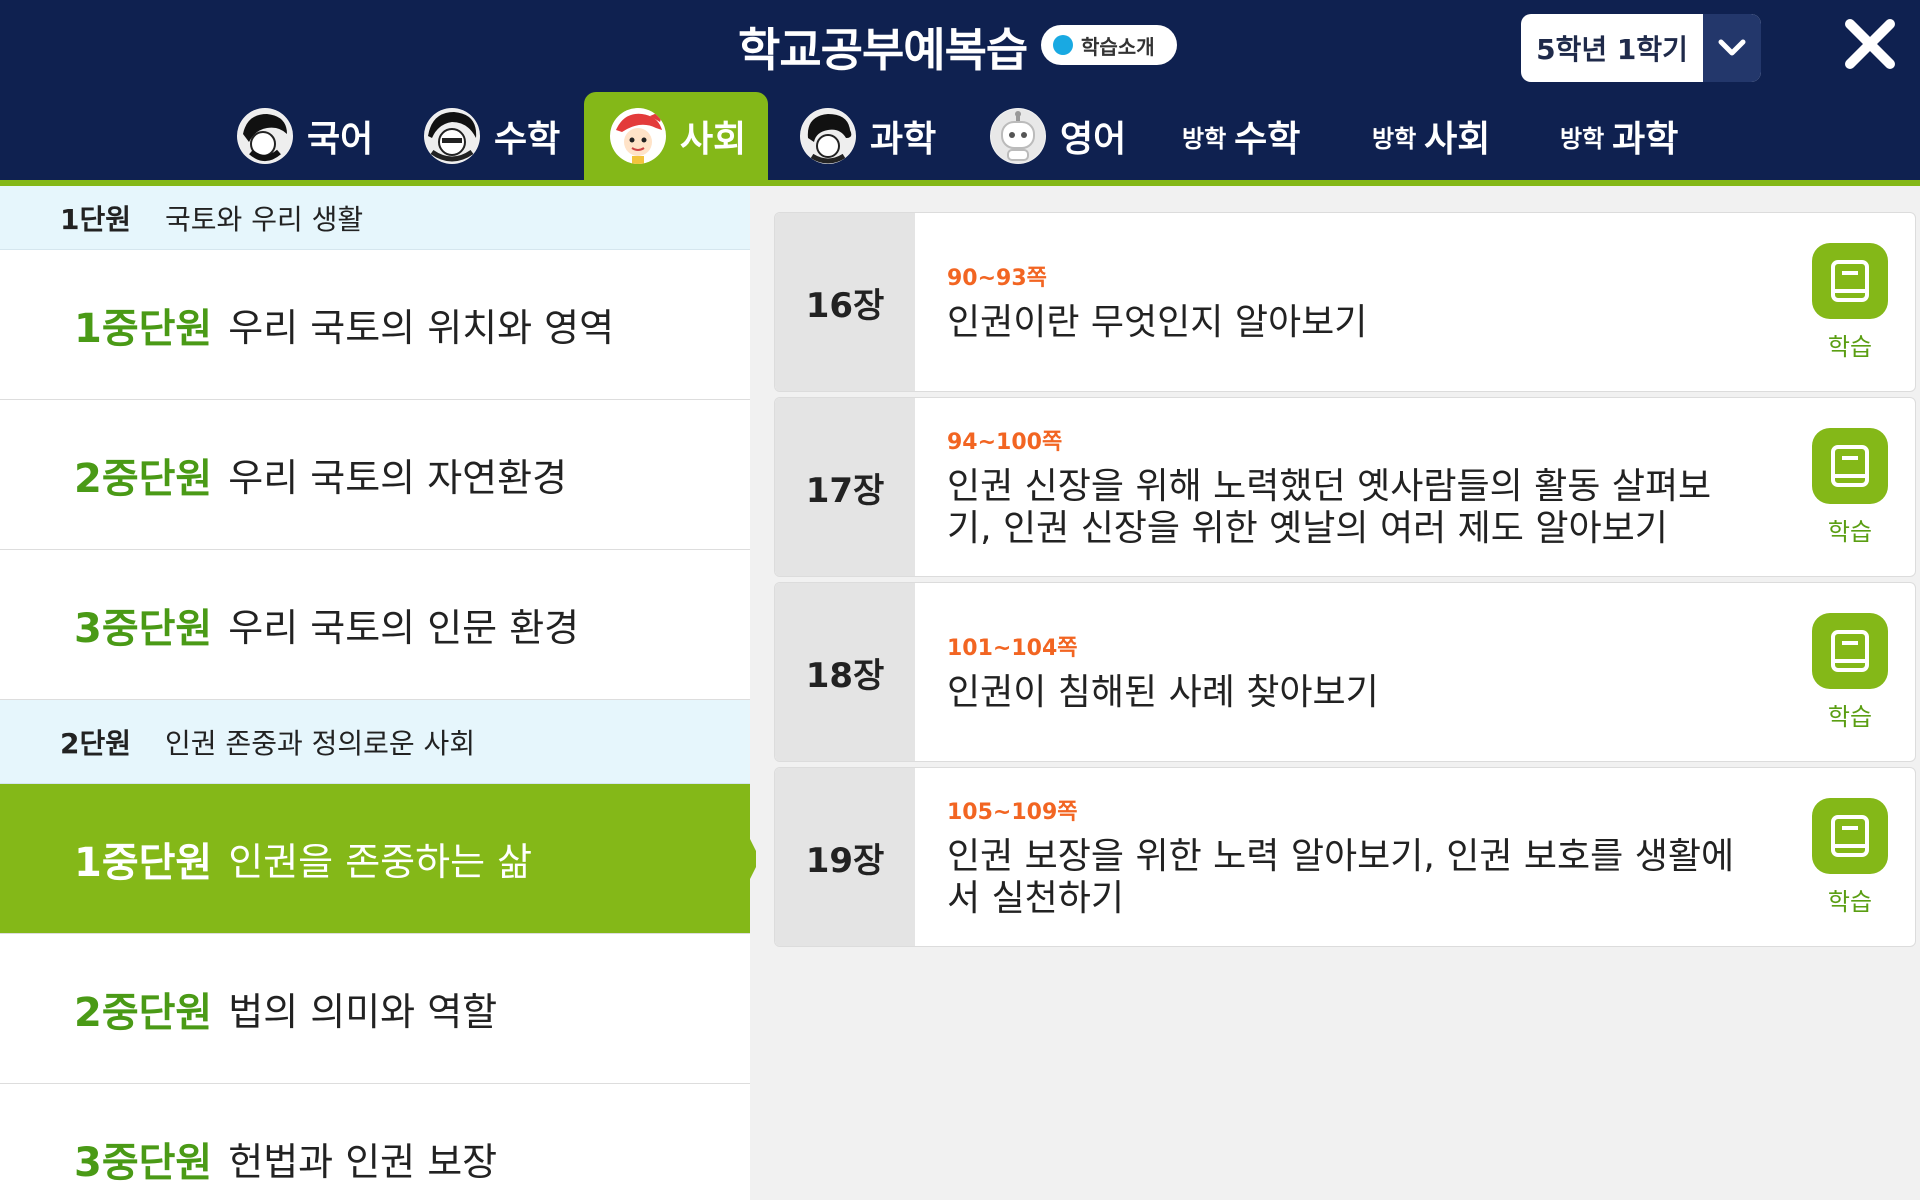  I want to click on subunit-item: 3중단원 헌법과 인권 보장, so click(375, 1142).